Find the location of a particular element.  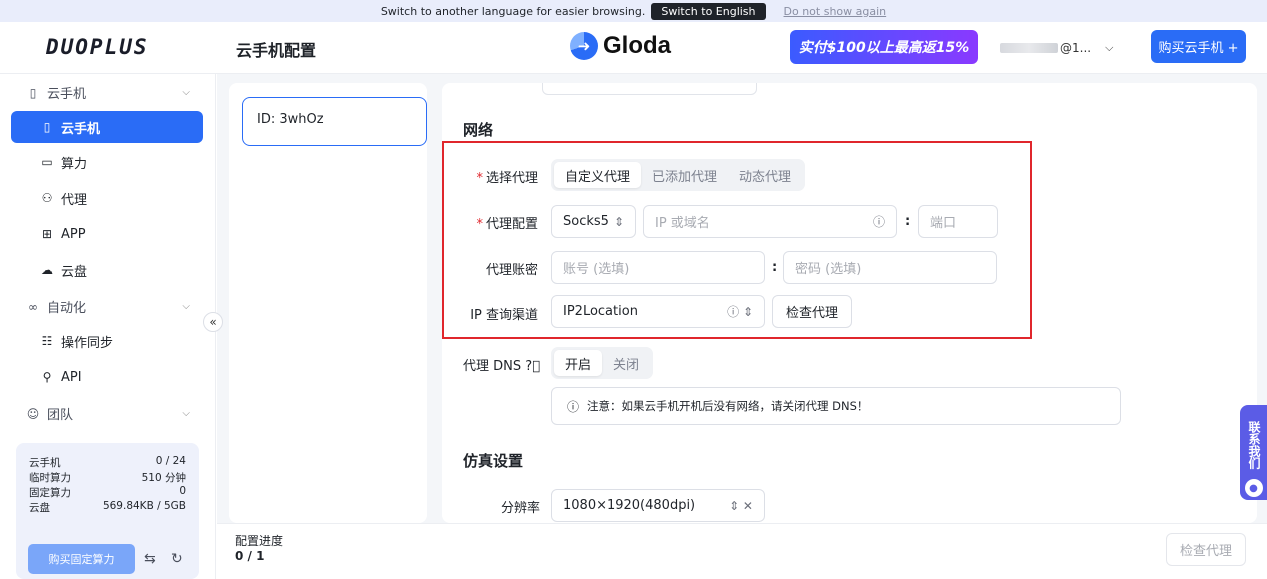

port-placeholder: 端口 is located at coordinates (943, 223).